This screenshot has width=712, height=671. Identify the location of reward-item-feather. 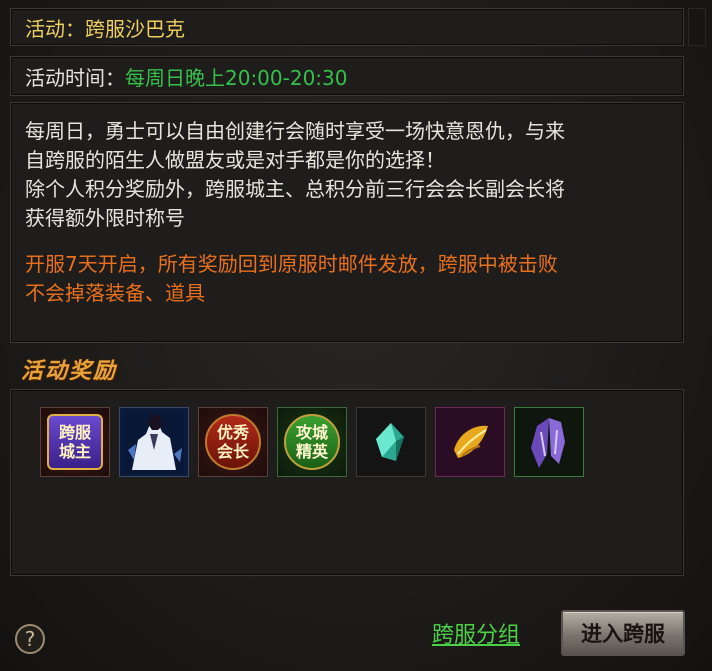
(470, 442).